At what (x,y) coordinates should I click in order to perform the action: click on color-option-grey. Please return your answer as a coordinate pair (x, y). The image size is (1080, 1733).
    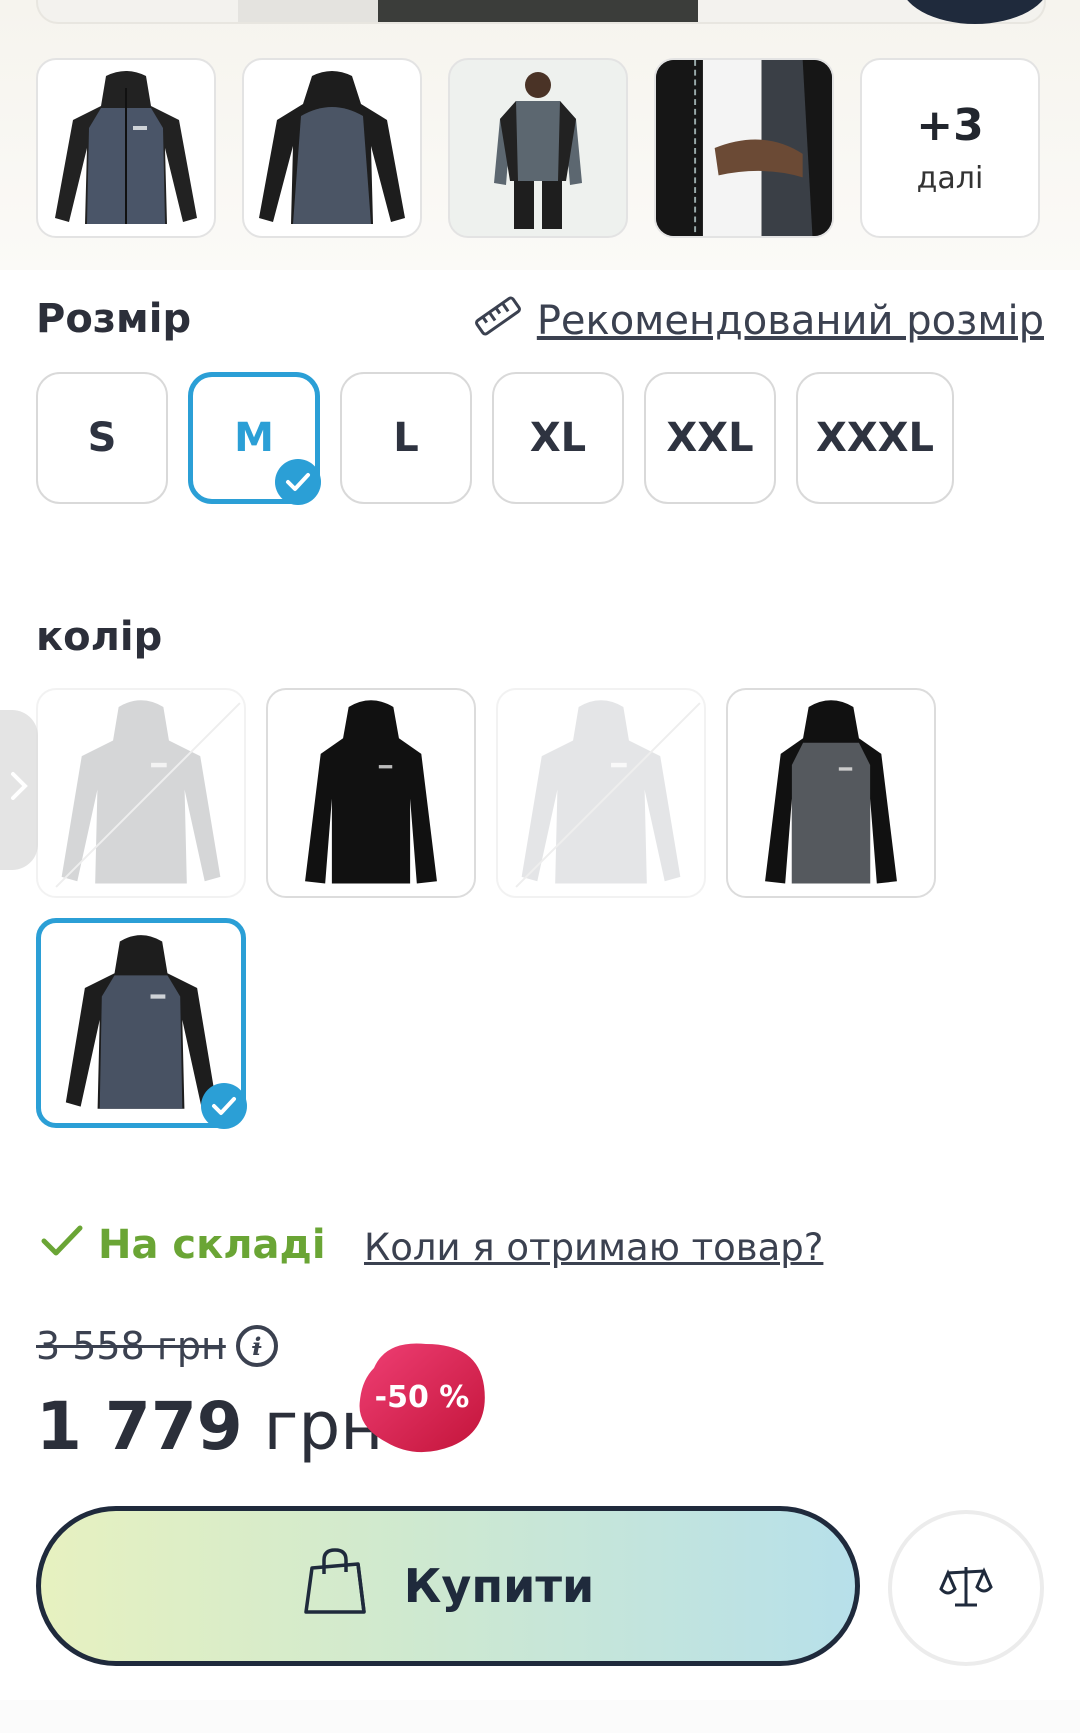
    Looking at the image, I should click on (141, 793).